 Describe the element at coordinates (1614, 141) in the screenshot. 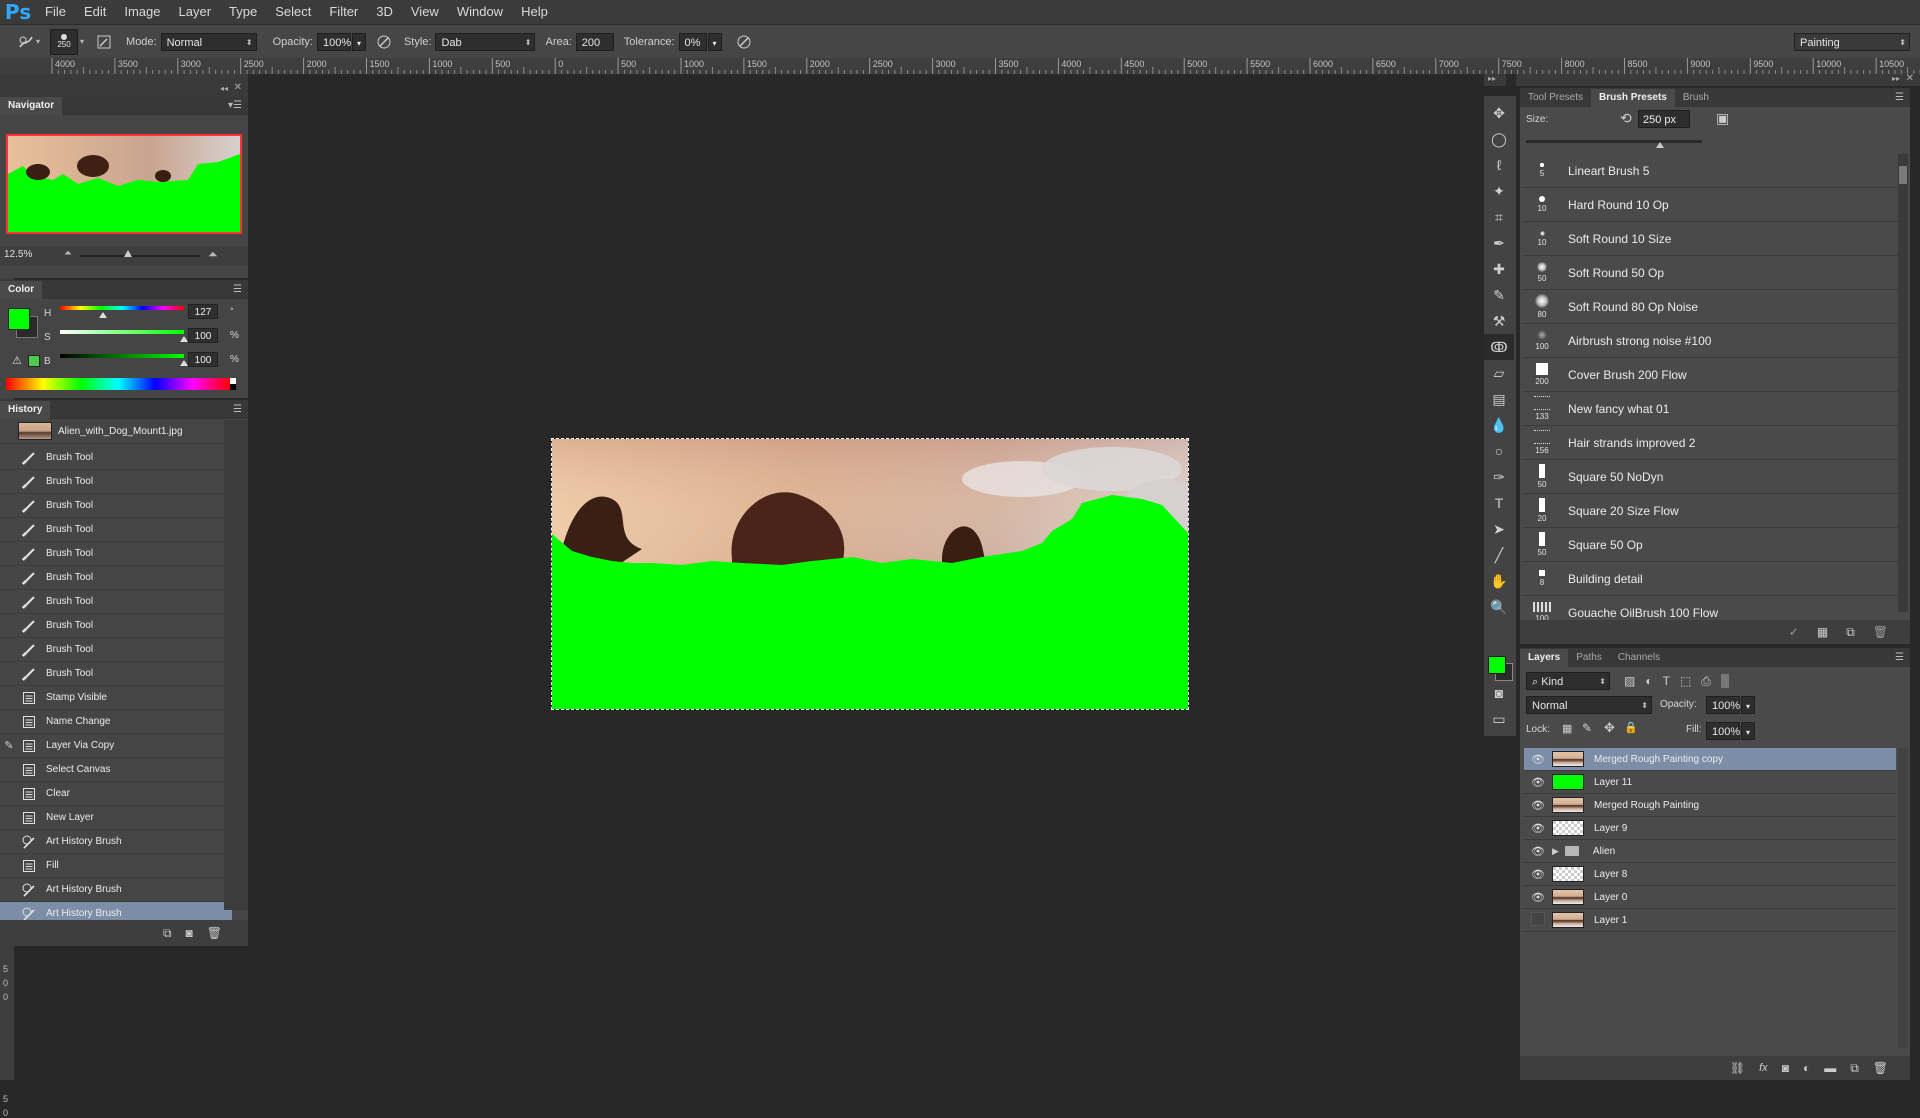

I see `brush-size-slider` at that location.